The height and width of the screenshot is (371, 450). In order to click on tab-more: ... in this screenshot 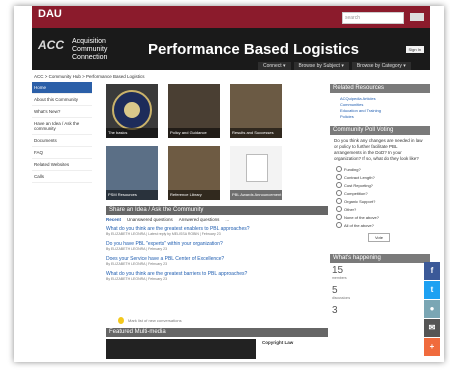, I will do `click(227, 219)`.